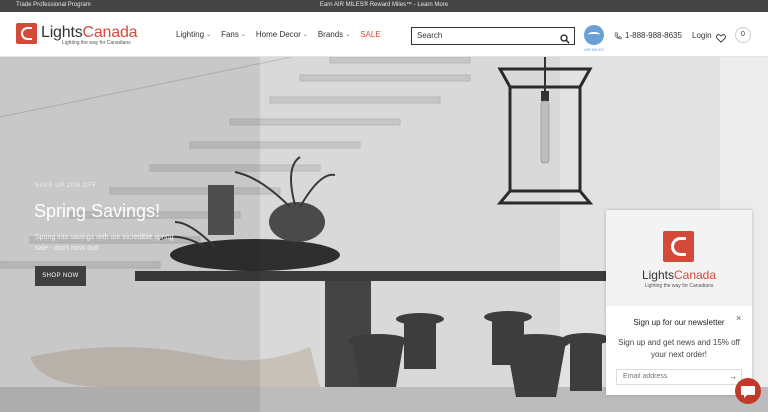 The image size is (768, 412). I want to click on login-link: Login, so click(702, 35).